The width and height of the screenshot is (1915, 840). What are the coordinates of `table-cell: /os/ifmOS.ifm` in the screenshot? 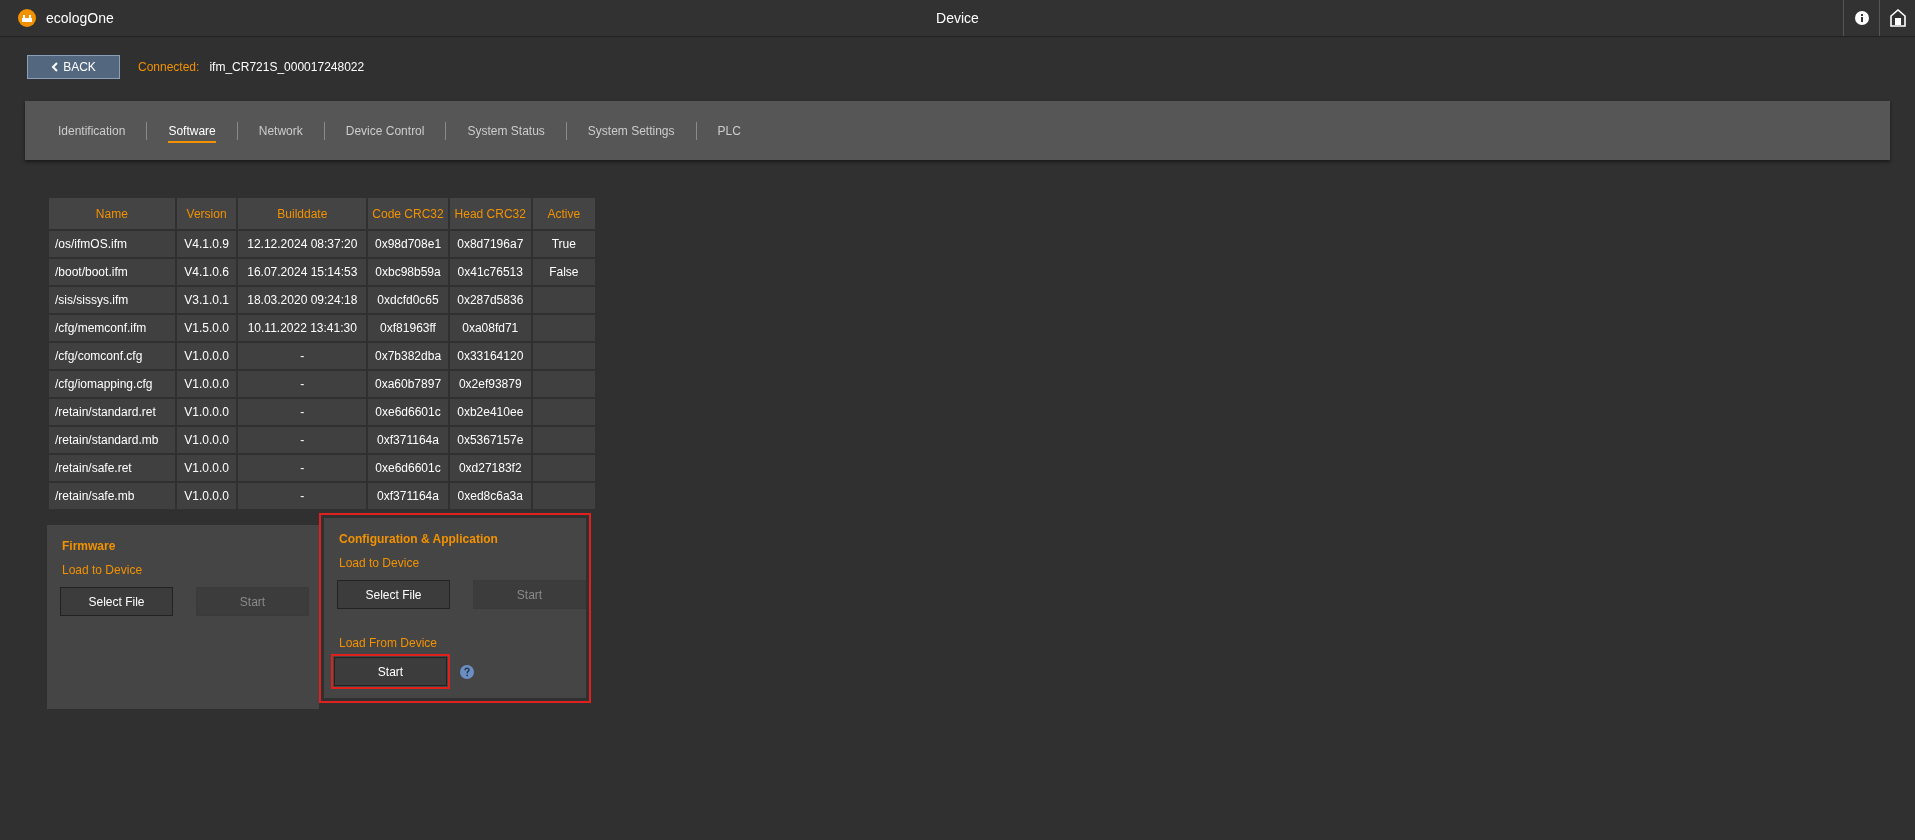 It's located at (112, 244).